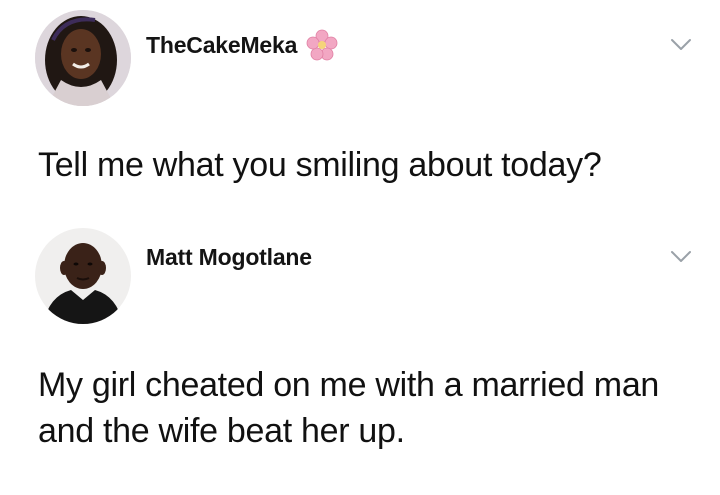 The height and width of the screenshot is (495, 720). What do you see at coordinates (320, 165) in the screenshot?
I see `tweet-text: Tell me what you smiling about today?` at bounding box center [320, 165].